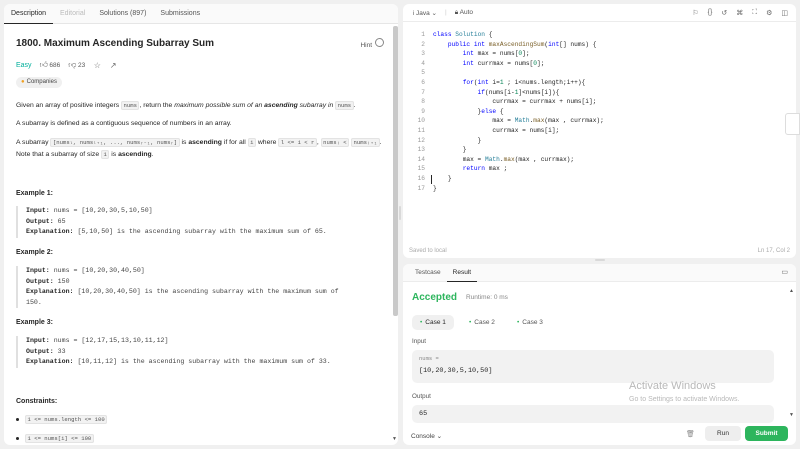  I want to click on text: Given an array of positive integers, so click(69, 105).